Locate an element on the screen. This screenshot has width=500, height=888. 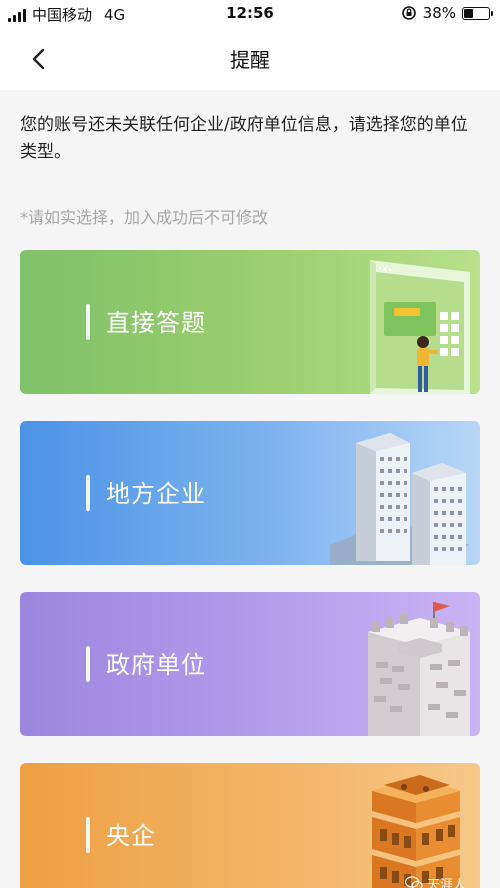
status-right: 38% is located at coordinates (447, 13).